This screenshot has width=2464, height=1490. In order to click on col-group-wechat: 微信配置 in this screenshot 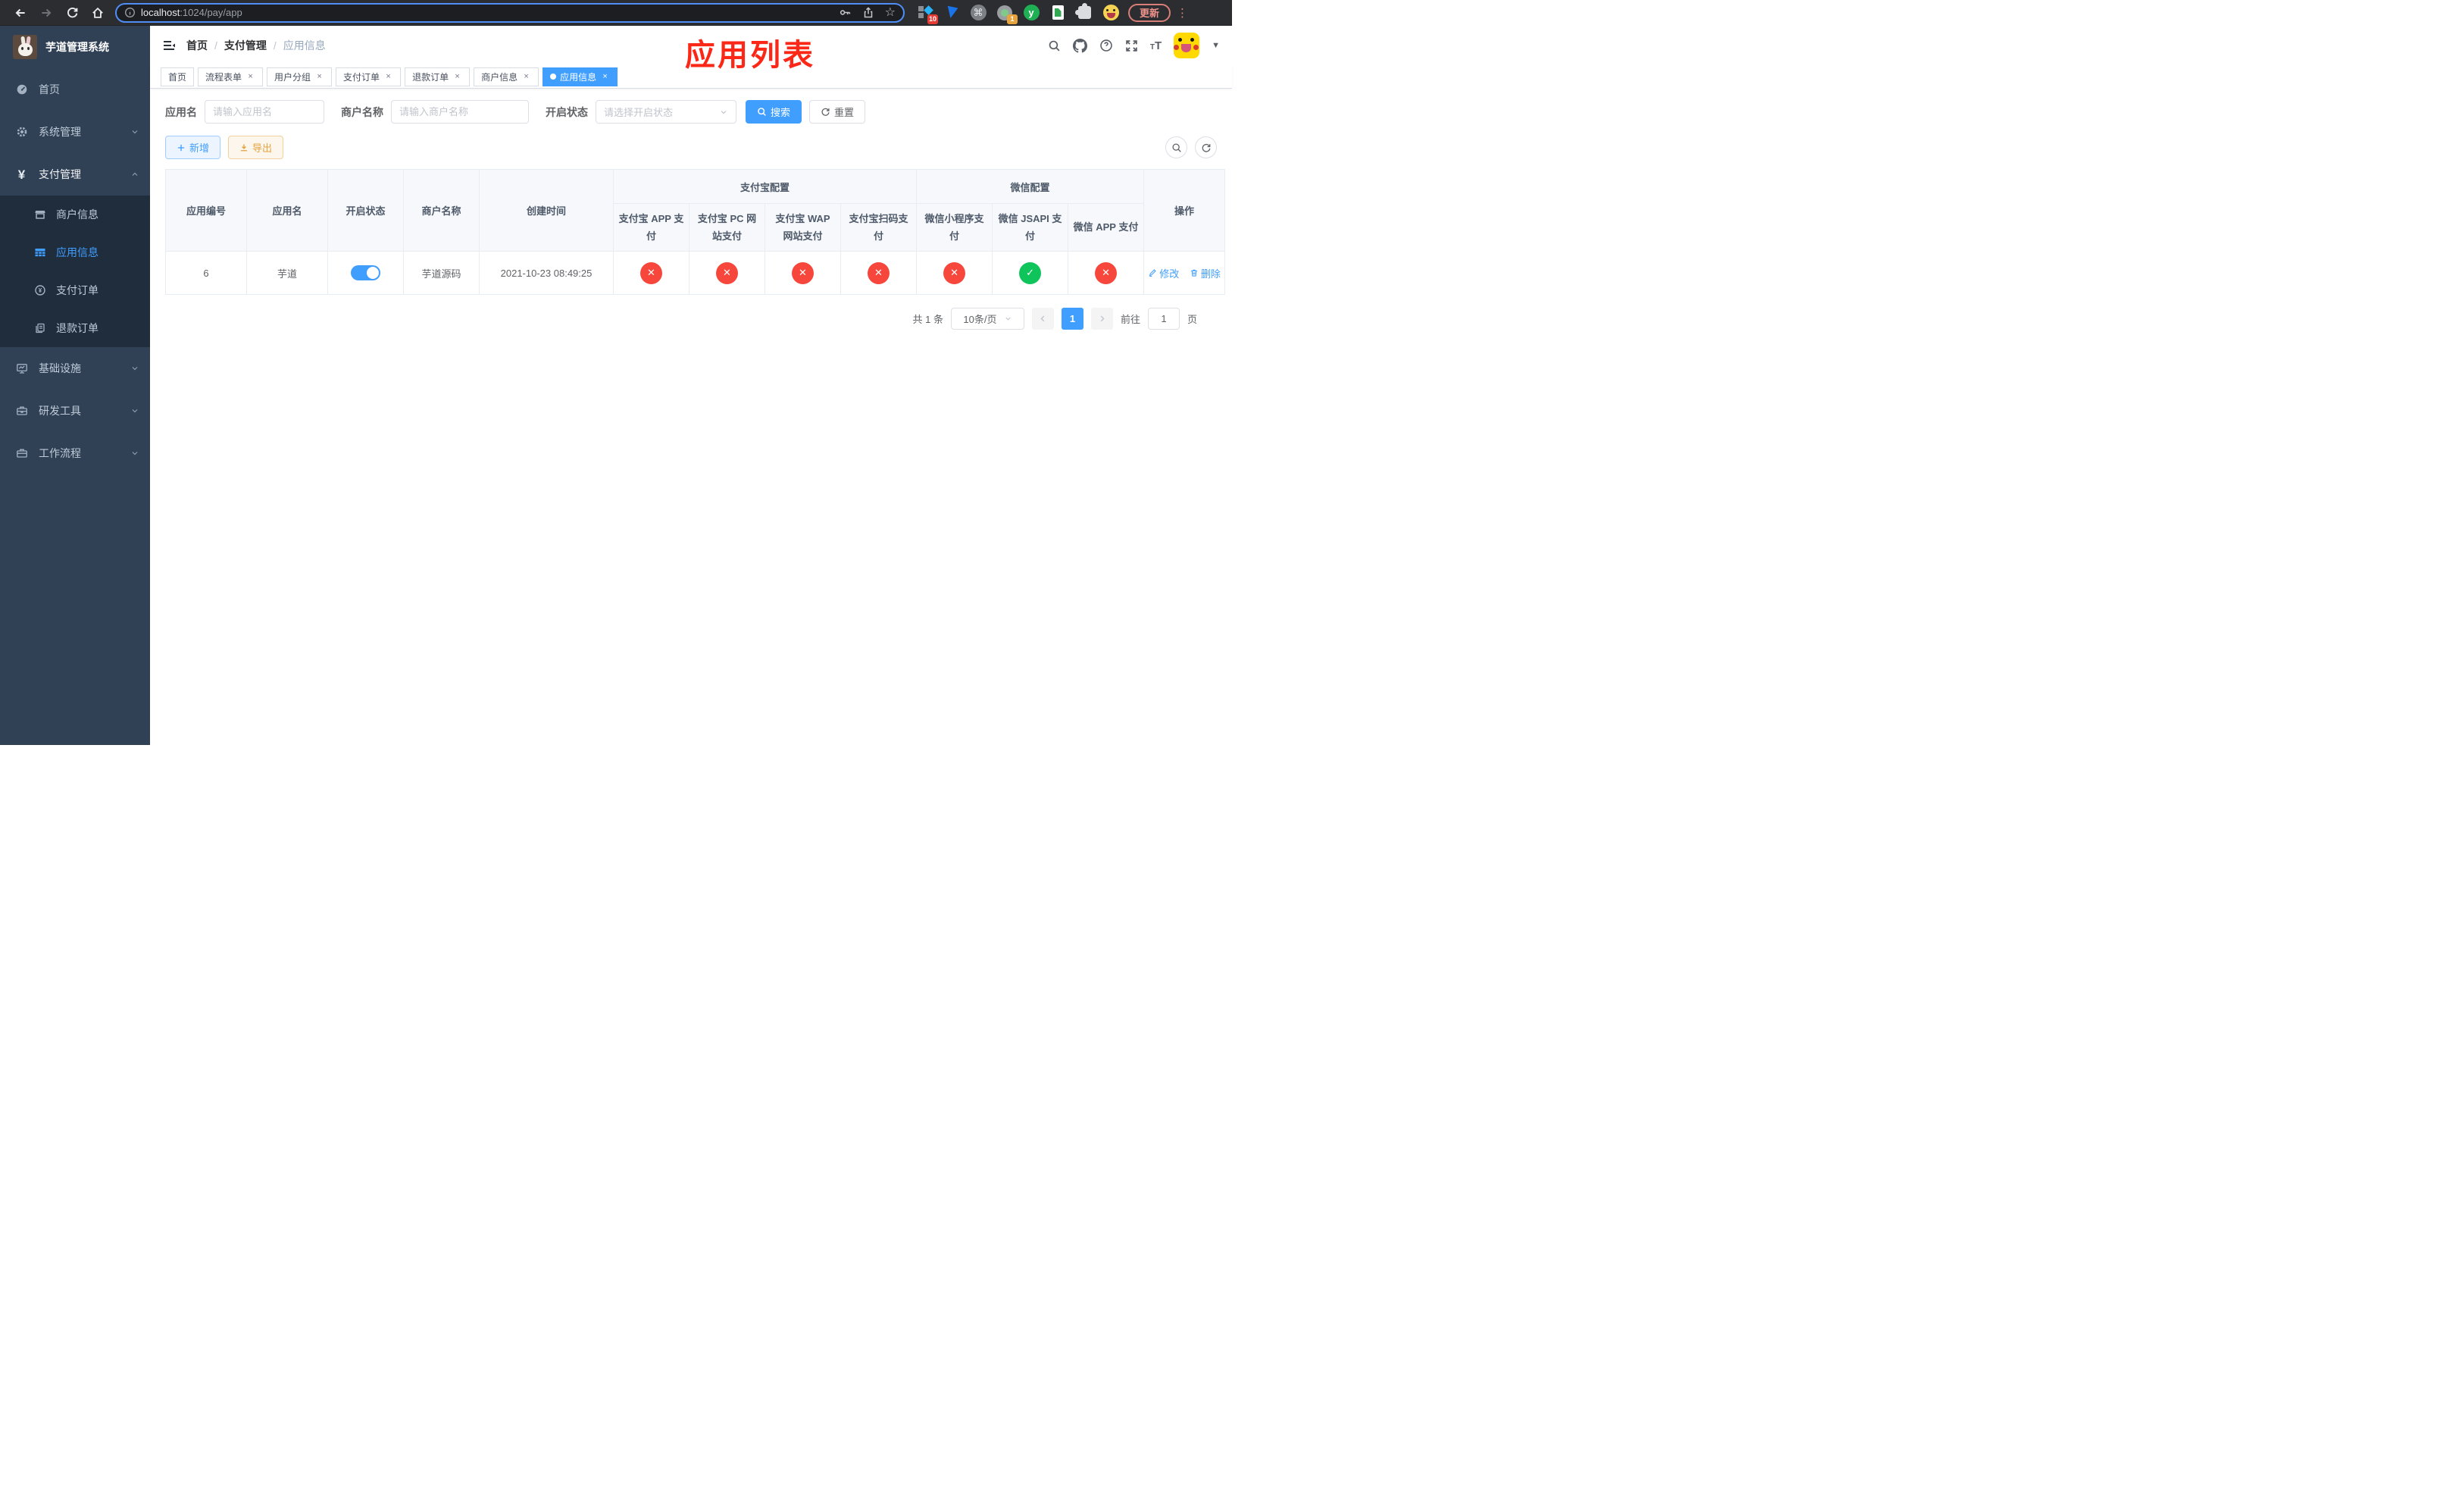, I will do `click(1030, 186)`.